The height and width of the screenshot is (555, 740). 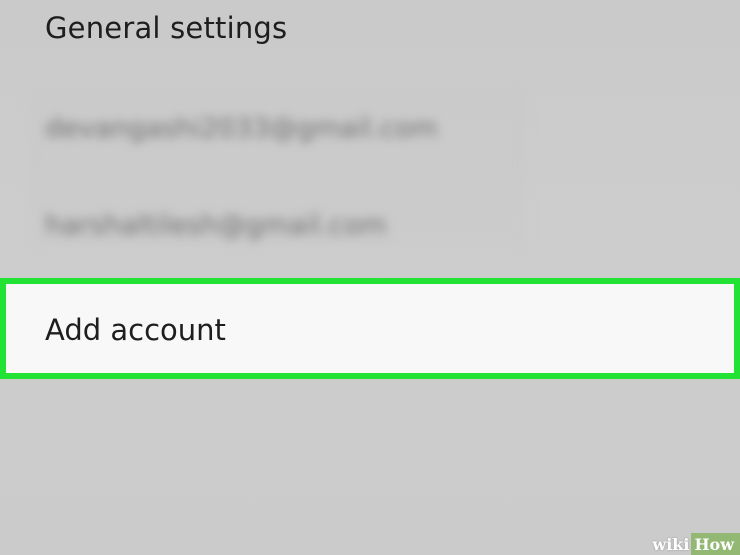 What do you see at coordinates (166, 28) in the screenshot?
I see `general-settings-label: General settings` at bounding box center [166, 28].